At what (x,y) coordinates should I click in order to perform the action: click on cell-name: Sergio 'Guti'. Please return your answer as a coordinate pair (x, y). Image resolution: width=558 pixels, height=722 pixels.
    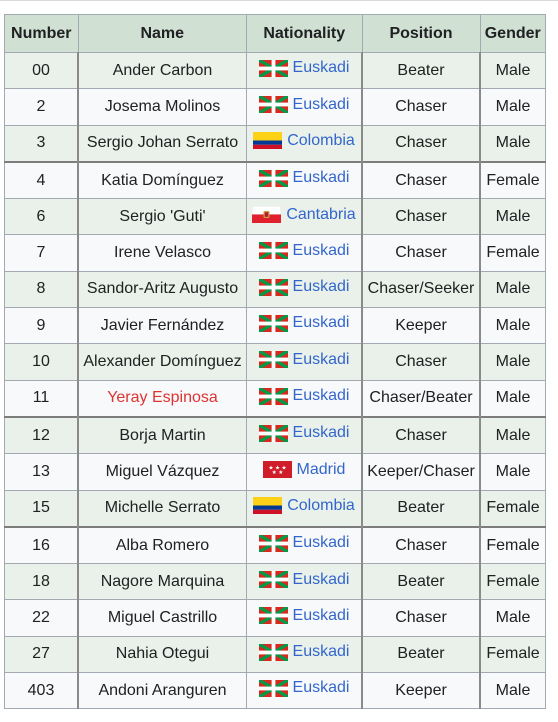
    Looking at the image, I should click on (162, 217).